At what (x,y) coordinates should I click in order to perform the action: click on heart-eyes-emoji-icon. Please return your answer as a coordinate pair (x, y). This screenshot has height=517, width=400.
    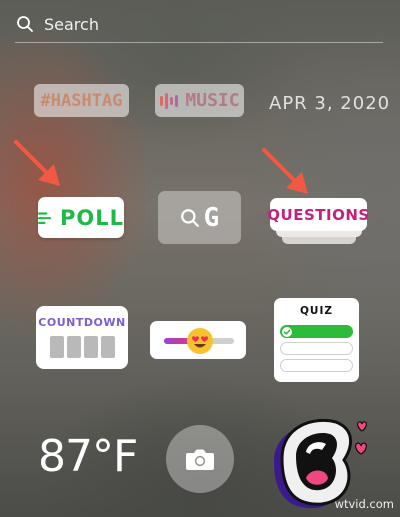
    Looking at the image, I should click on (200, 341).